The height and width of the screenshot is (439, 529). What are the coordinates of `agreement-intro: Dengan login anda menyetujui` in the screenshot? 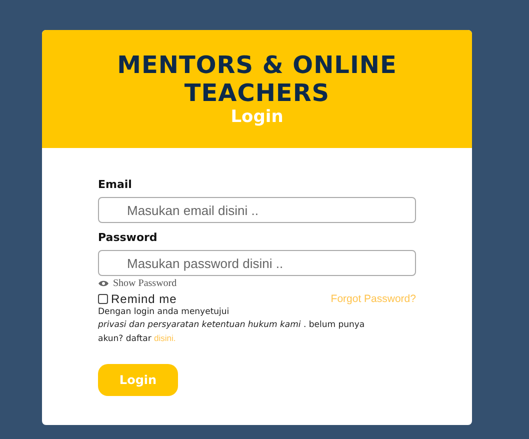 It's located at (164, 312).